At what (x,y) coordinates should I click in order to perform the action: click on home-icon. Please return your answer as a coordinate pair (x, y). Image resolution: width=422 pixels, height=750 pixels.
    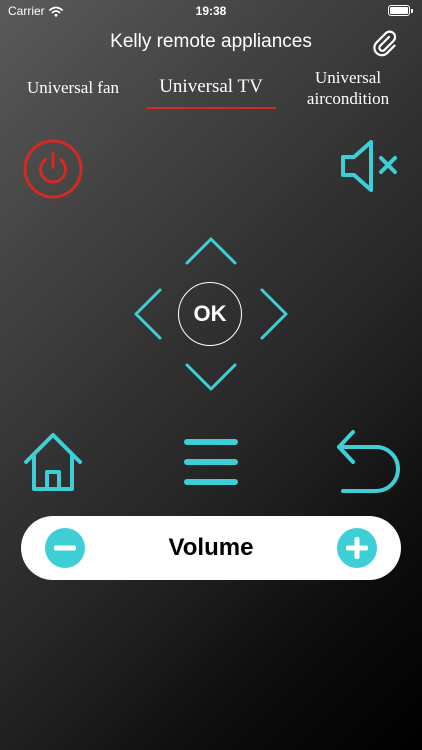
    Looking at the image, I should click on (53, 462).